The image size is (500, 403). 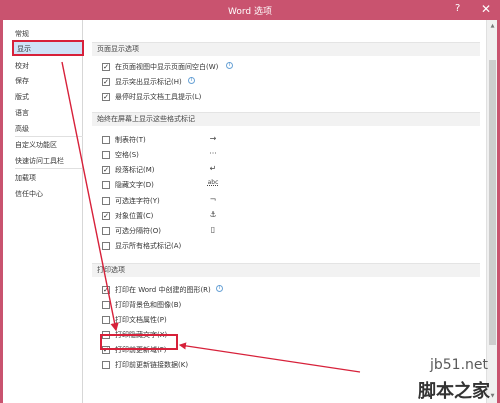 What do you see at coordinates (440, 379) in the screenshot?
I see `watermark: jb51.net 脚本之家` at bounding box center [440, 379].